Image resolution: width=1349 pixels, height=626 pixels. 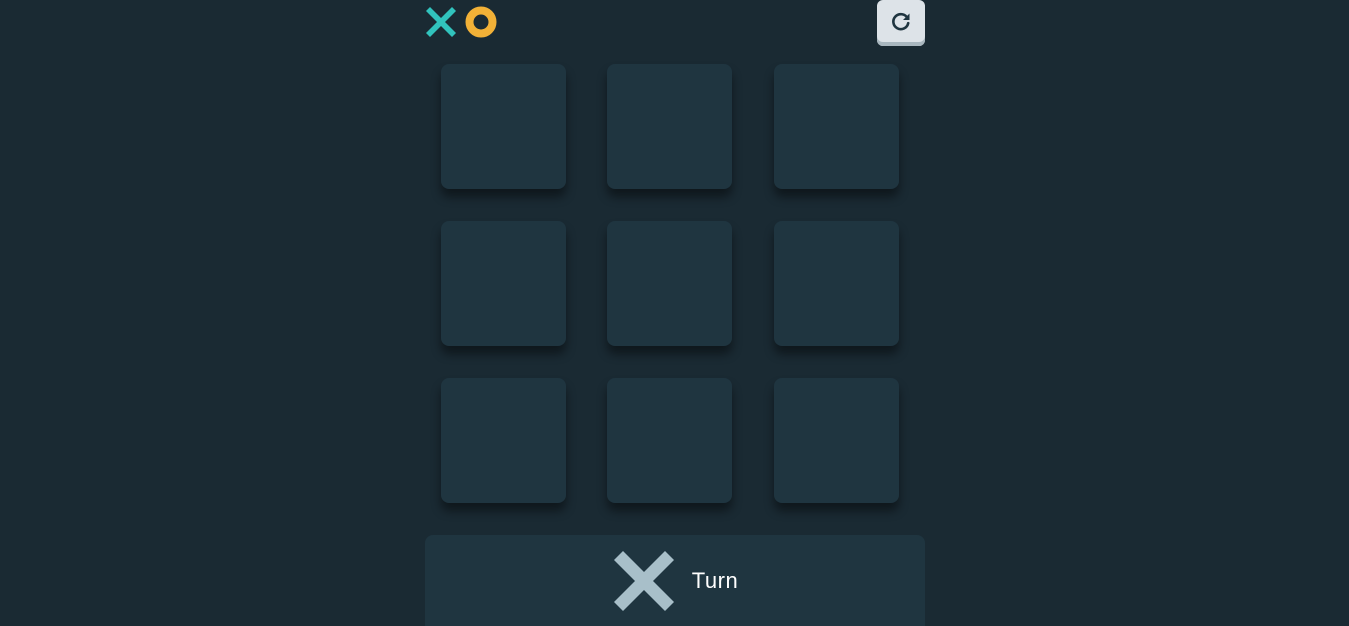 I want to click on restart-button, so click(x=901, y=23).